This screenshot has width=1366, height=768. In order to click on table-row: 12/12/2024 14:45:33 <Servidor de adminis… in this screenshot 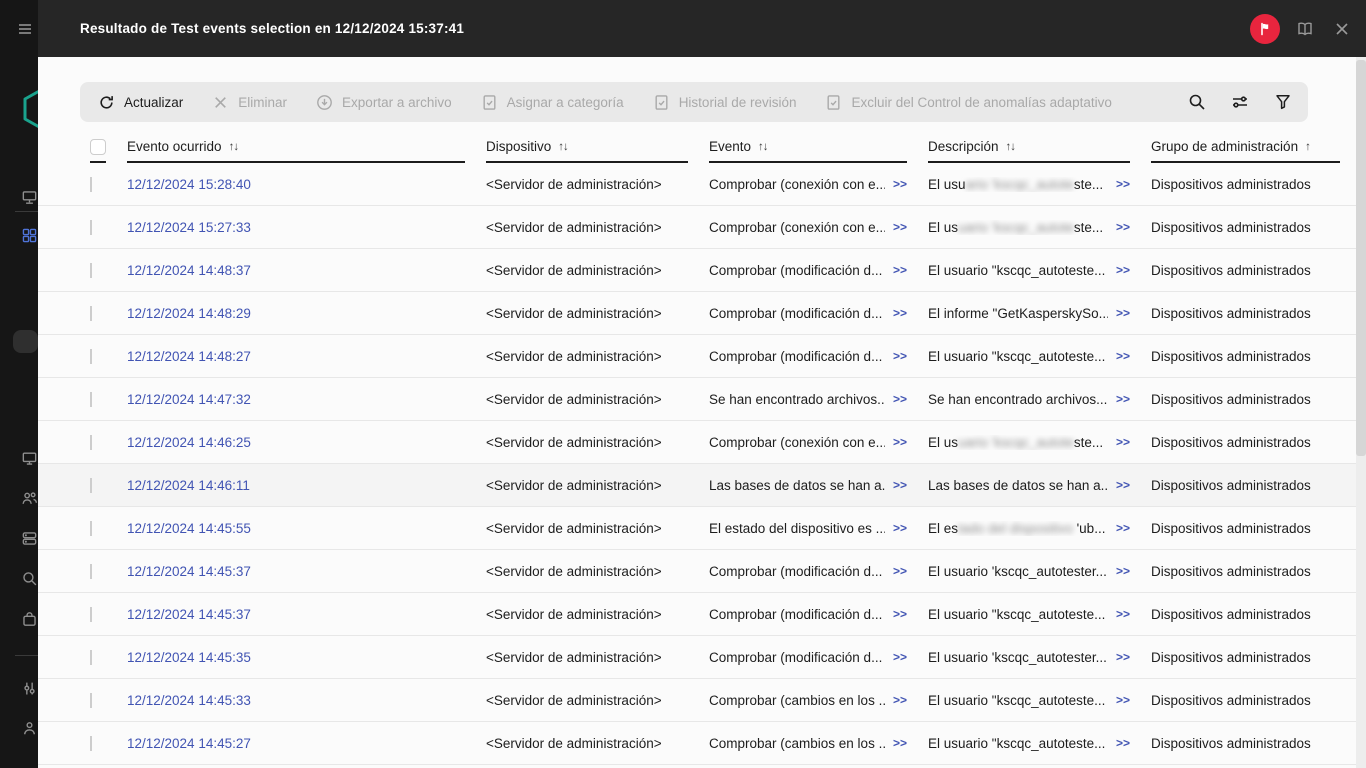, I will do `click(702, 700)`.